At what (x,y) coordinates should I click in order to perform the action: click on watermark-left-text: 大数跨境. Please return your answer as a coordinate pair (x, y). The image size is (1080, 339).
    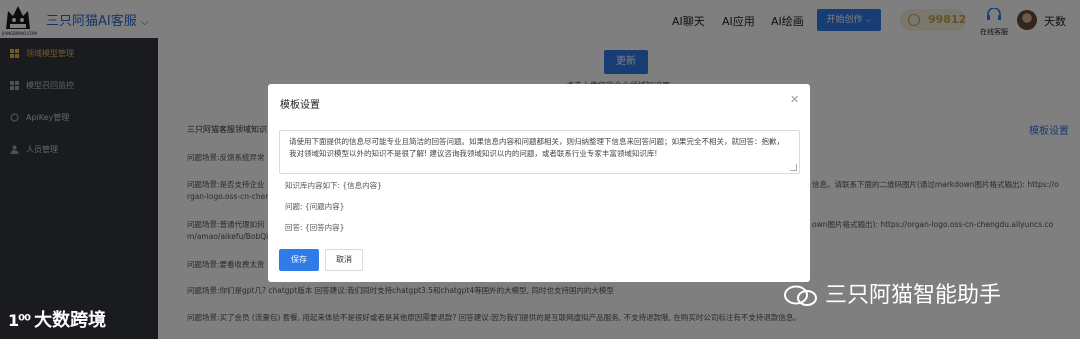
    Looking at the image, I should click on (70, 320).